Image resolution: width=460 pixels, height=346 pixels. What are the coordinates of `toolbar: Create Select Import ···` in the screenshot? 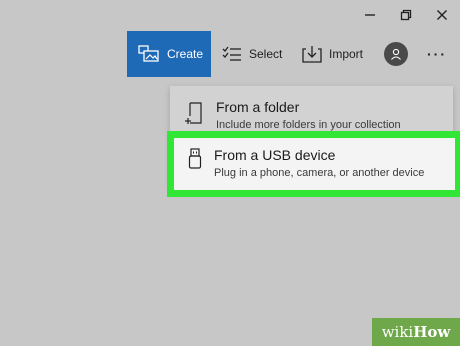 It's located at (230, 54).